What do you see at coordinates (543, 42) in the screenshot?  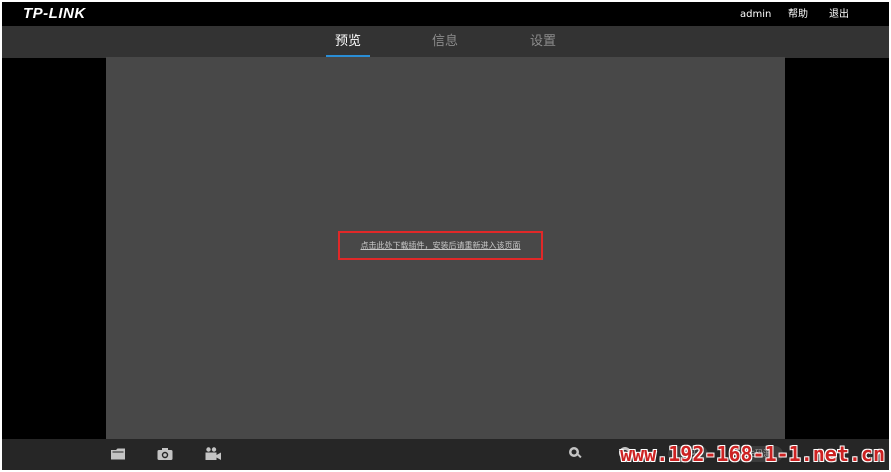 I see `tab-settings: 设置` at bounding box center [543, 42].